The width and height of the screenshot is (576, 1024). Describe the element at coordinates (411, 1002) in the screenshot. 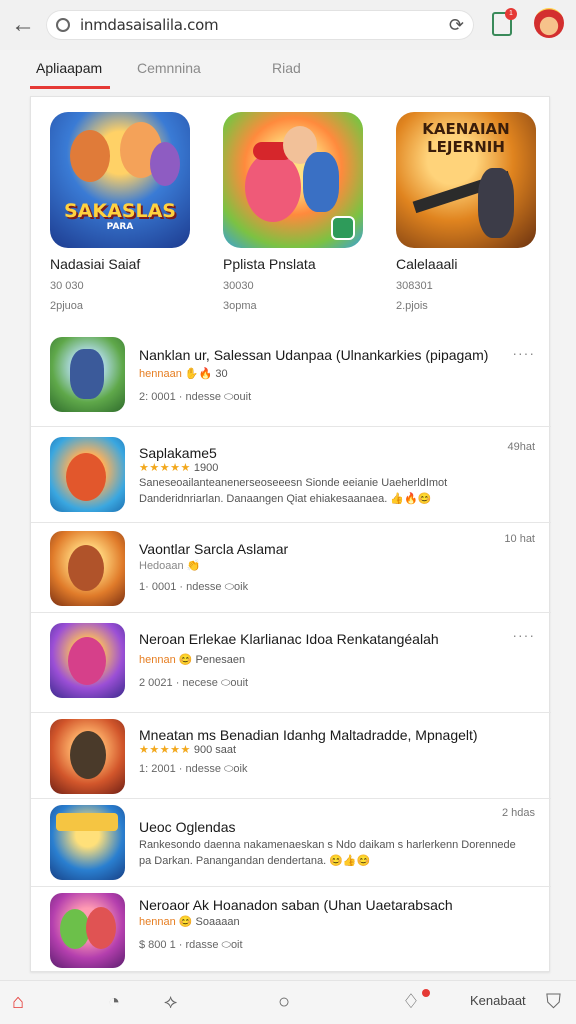

I see `notifications-icon: ♢` at that location.